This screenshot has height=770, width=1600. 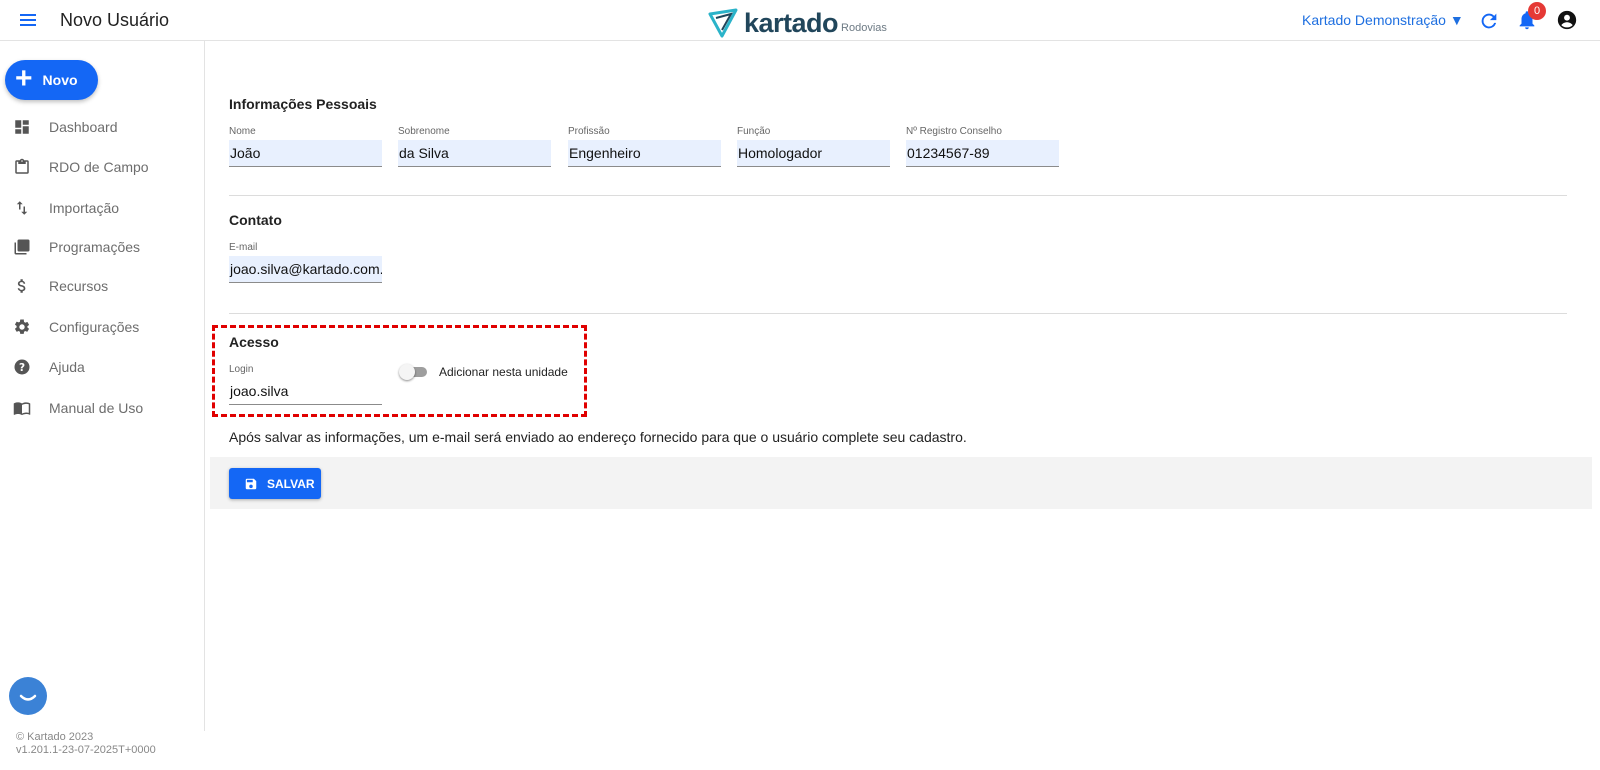 I want to click on sidebar-item-label: Configurações, so click(x=94, y=327).